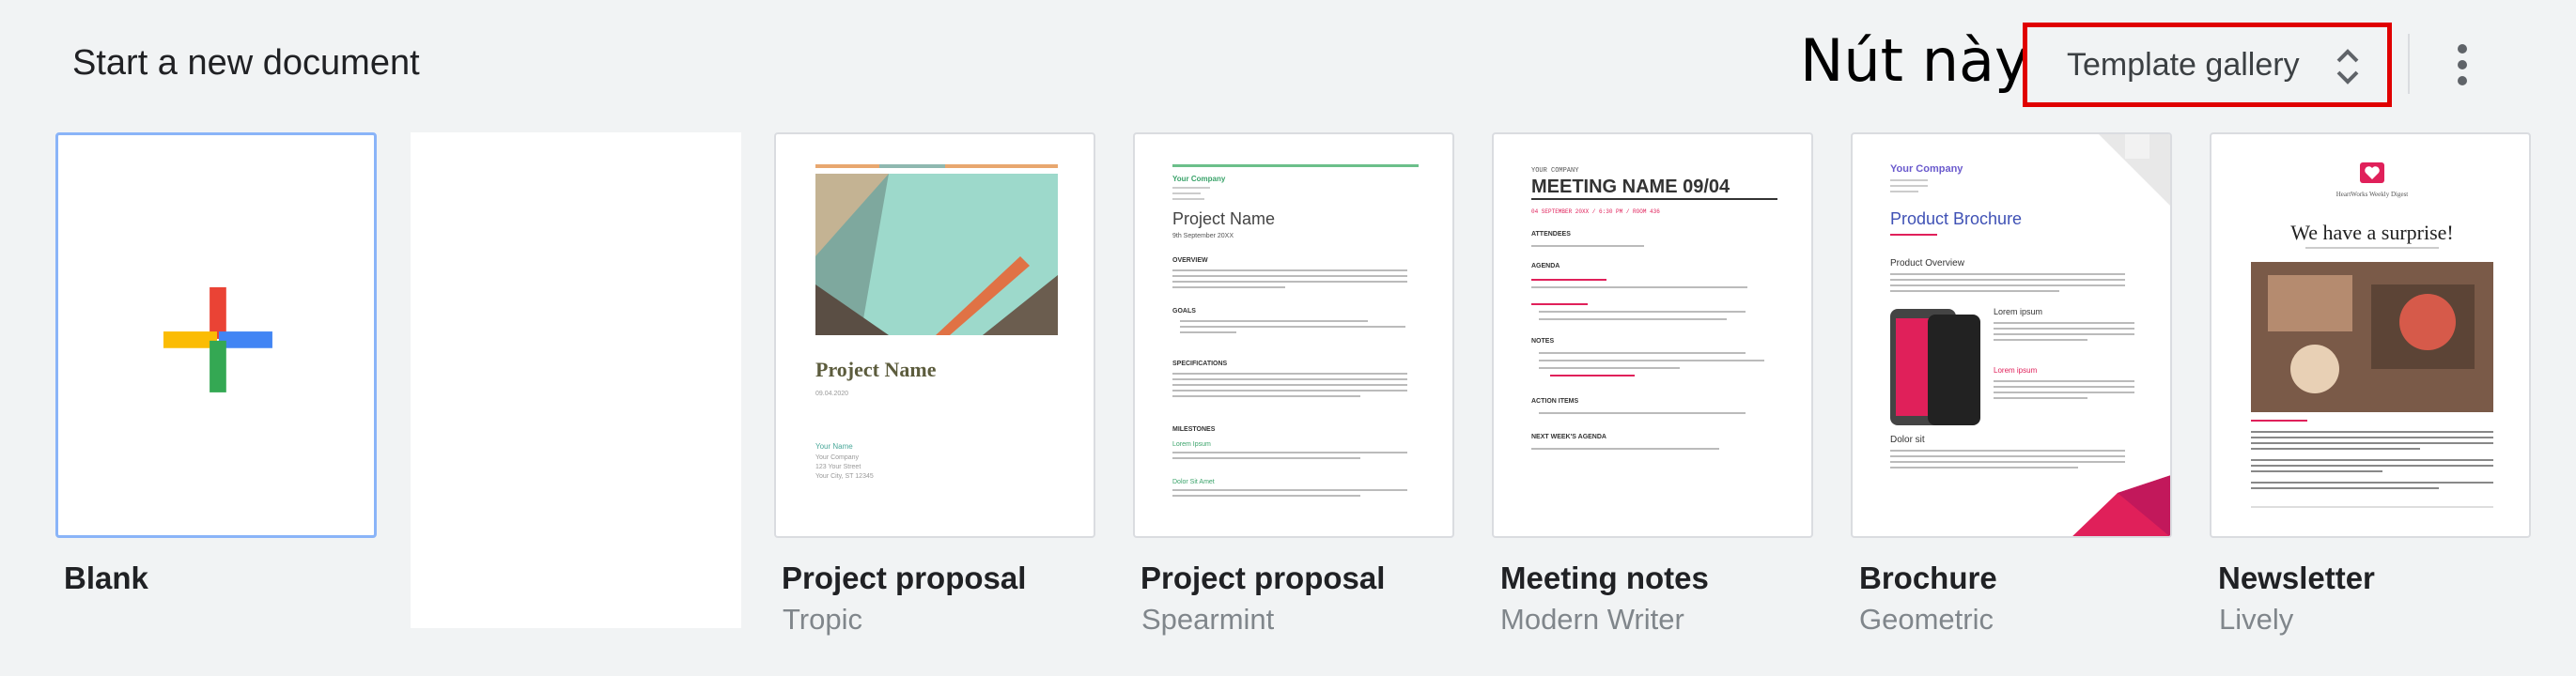 This screenshot has height=676, width=2576. Describe the element at coordinates (844, 477) in the screenshot. I see `svg-text: Your City, ST 12345` at that location.